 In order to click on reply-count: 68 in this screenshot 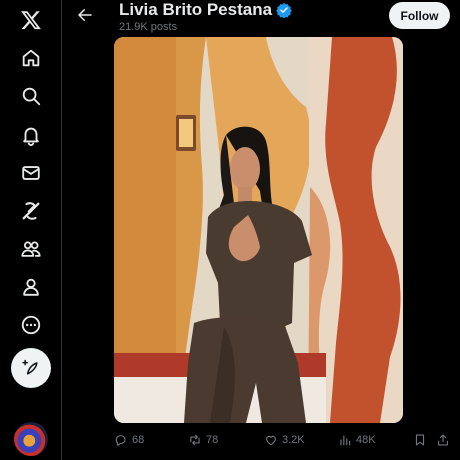, I will do `click(138, 440)`.